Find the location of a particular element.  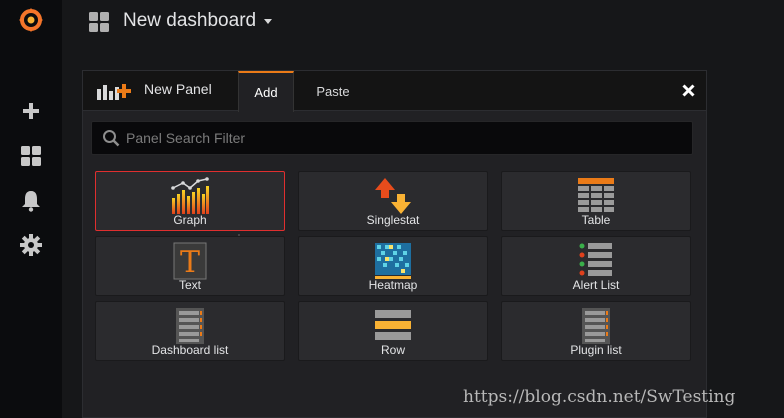

panel-header: New Panel Add Paste is located at coordinates (394, 91).